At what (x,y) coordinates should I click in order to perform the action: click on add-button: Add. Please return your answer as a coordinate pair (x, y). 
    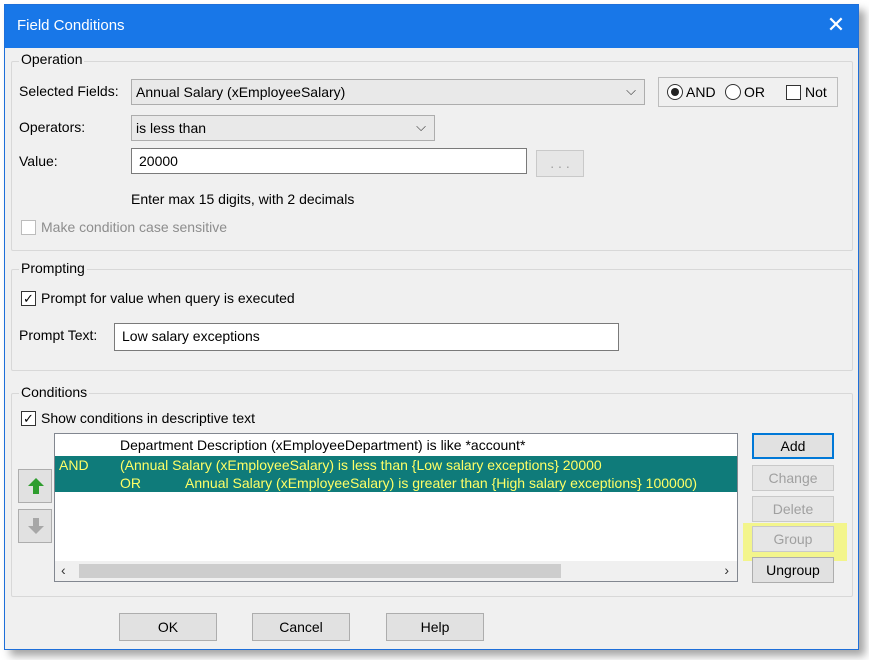
    Looking at the image, I should click on (793, 446).